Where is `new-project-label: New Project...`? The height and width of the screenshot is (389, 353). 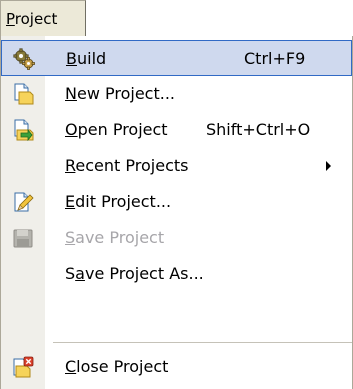 new-project-label: New Project... is located at coordinates (120, 93).